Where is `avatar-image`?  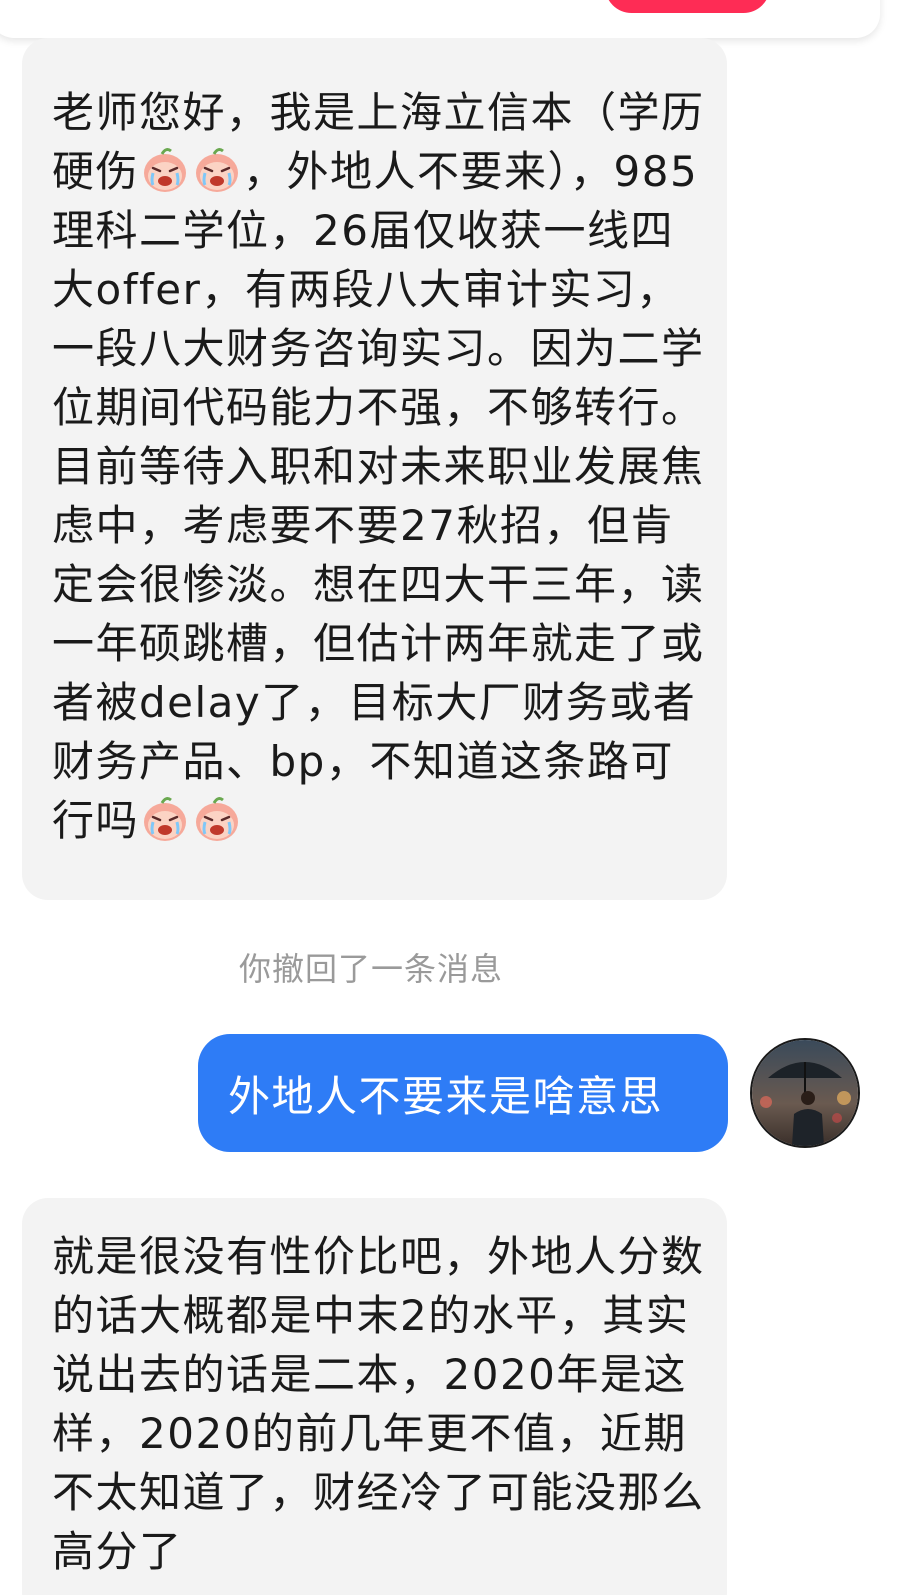 avatar-image is located at coordinates (805, 1093).